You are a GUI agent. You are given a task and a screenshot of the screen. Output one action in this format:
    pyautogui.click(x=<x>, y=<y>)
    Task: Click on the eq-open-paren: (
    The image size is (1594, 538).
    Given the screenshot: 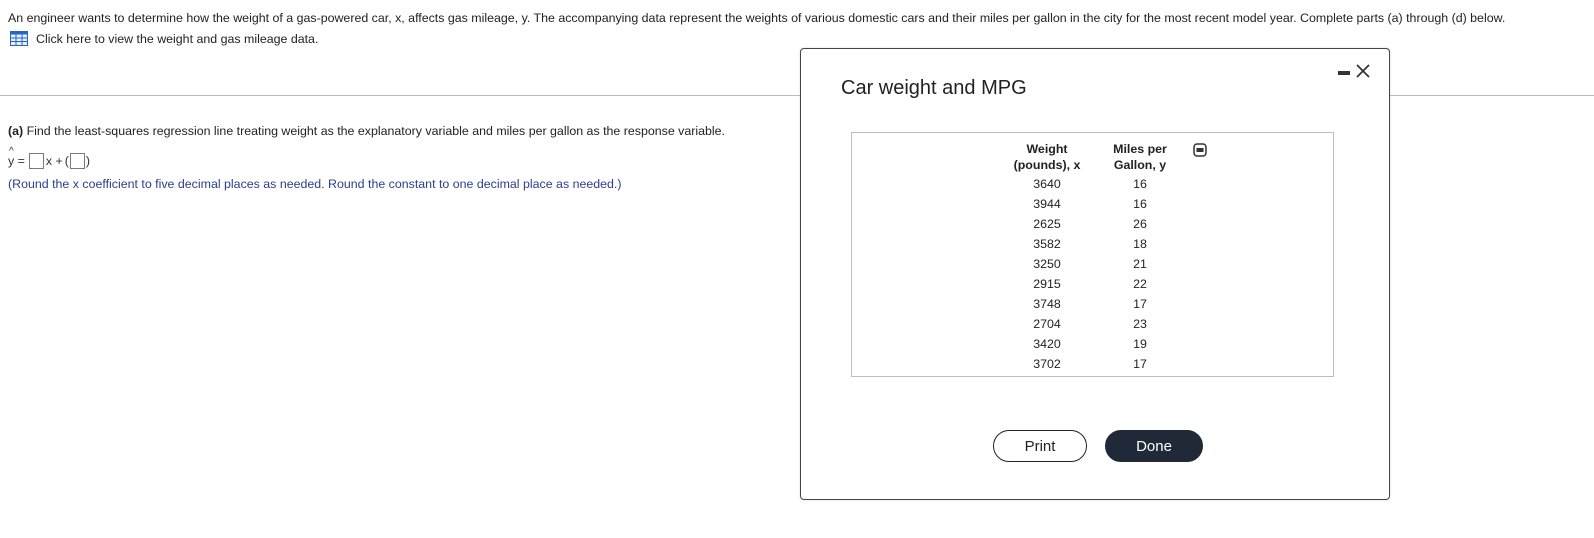 What is the action you would take?
    pyautogui.click(x=66, y=161)
    